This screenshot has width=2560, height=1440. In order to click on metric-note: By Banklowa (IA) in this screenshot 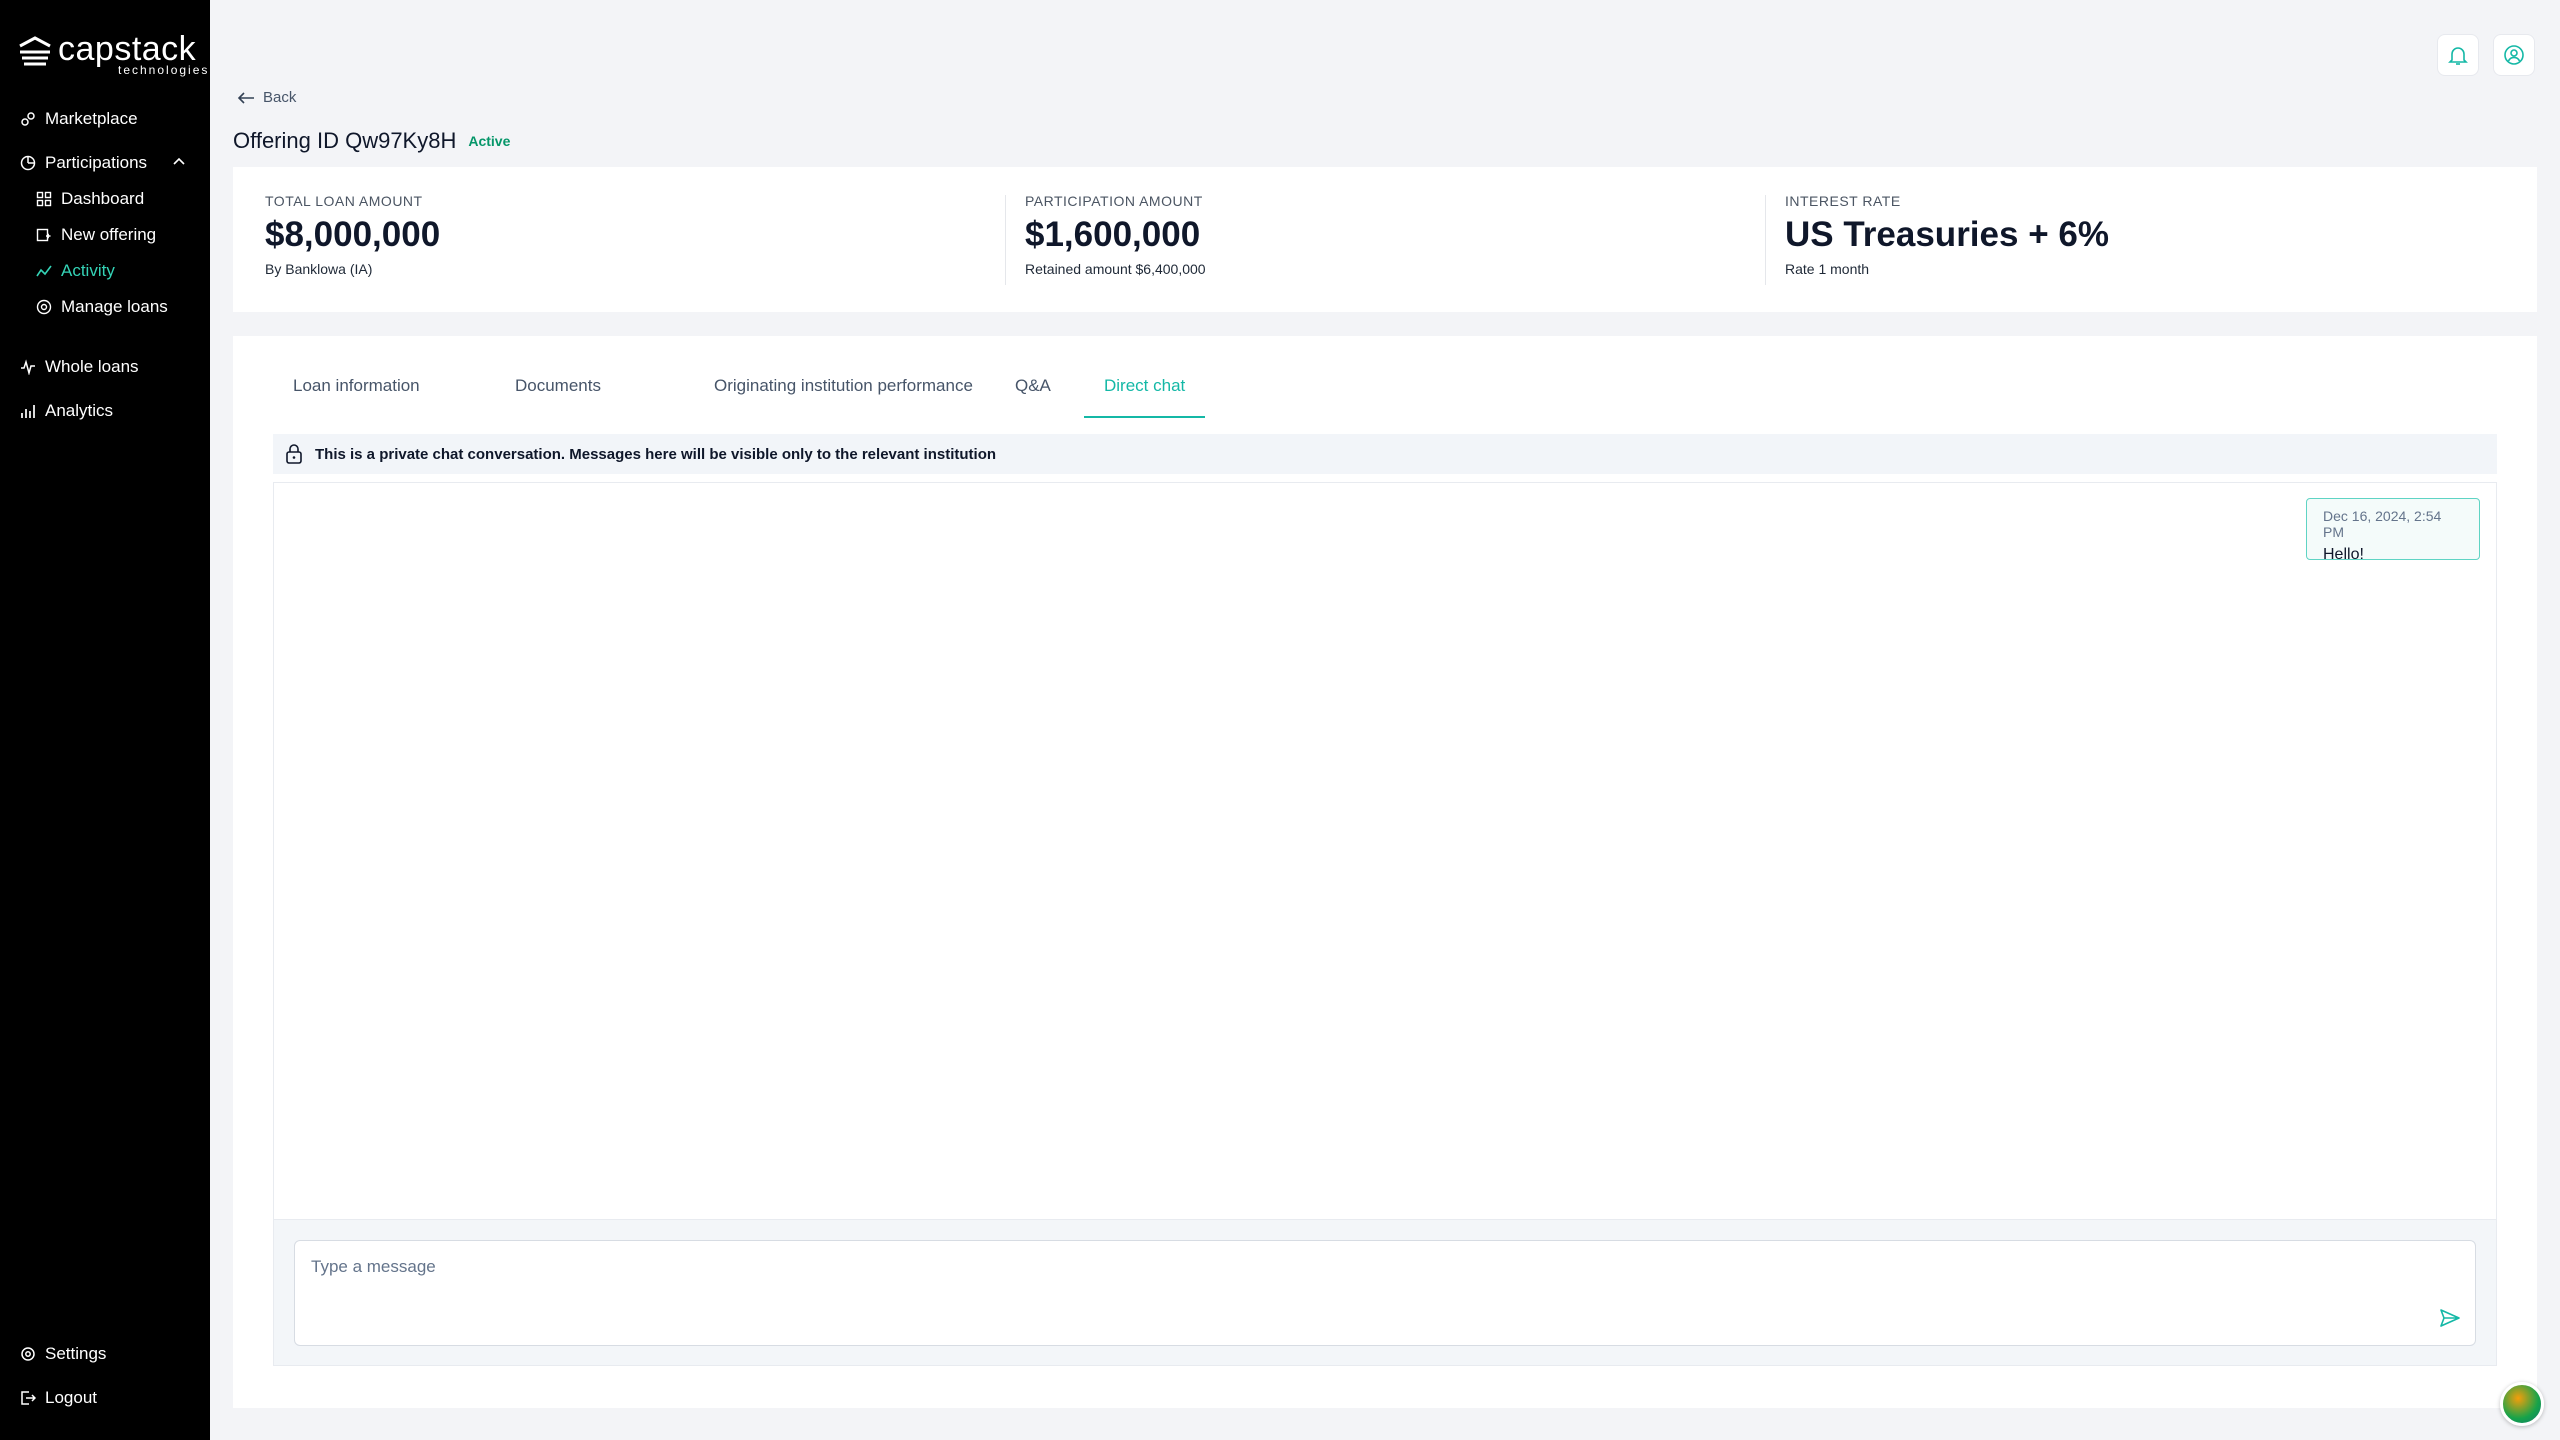, I will do `click(319, 269)`.